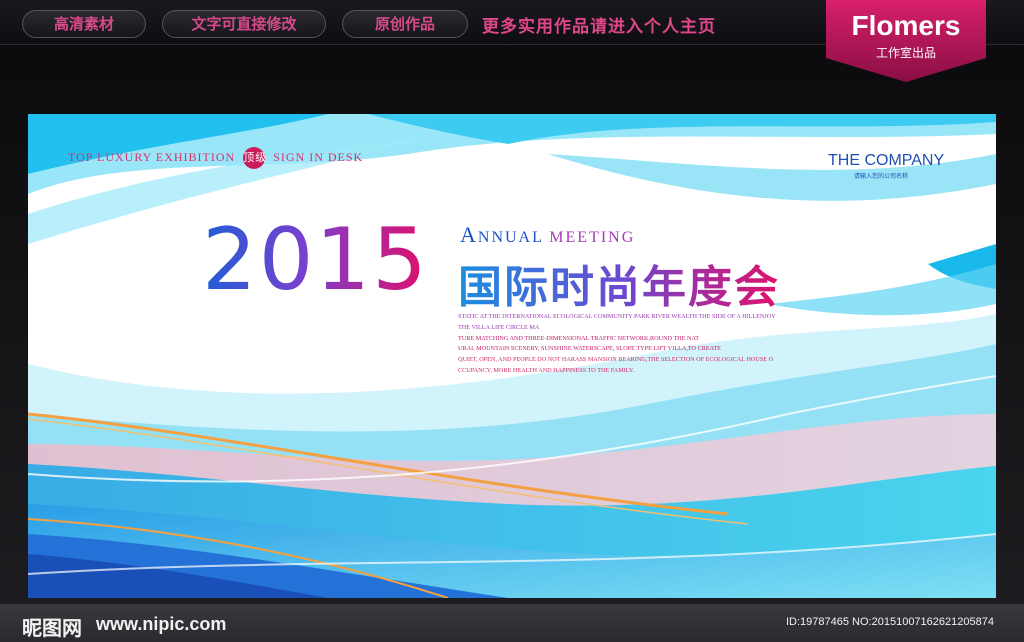  Describe the element at coordinates (547, 235) in the screenshot. I see `annual-meeting-heading: ANNUAL MEETING` at that location.